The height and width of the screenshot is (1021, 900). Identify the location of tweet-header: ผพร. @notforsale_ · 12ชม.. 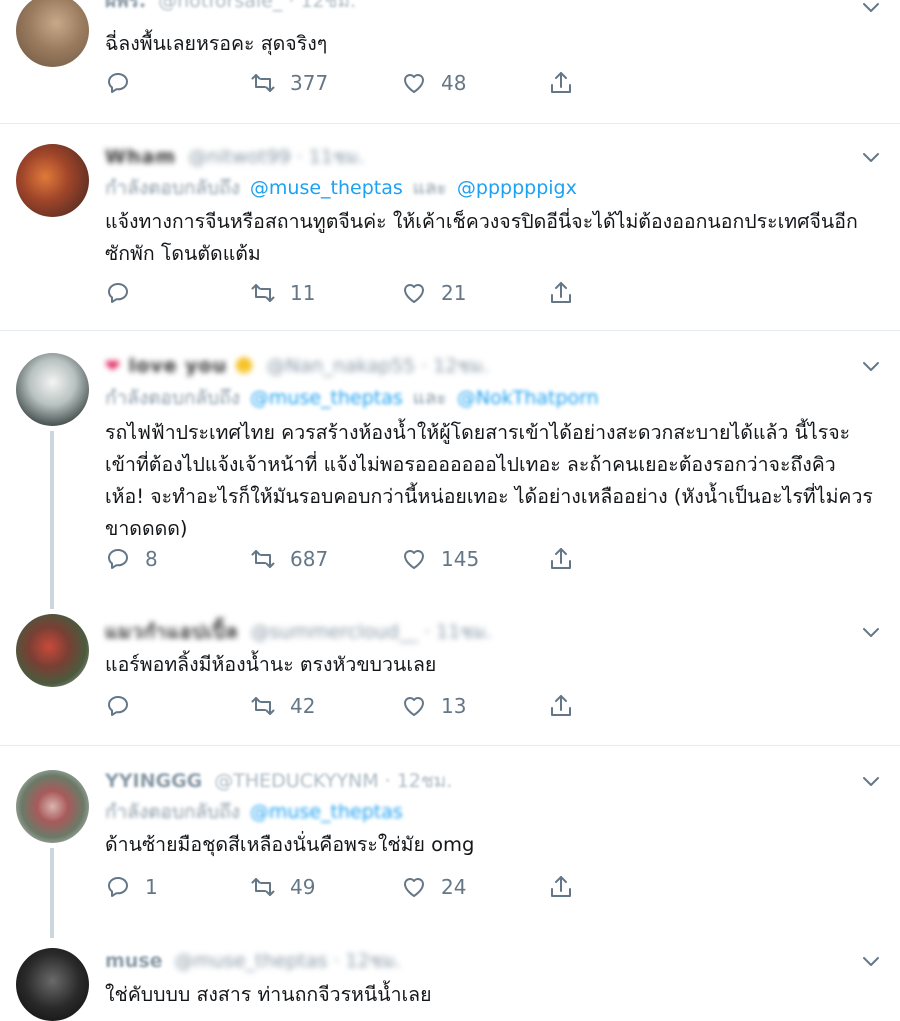
(230, 7).